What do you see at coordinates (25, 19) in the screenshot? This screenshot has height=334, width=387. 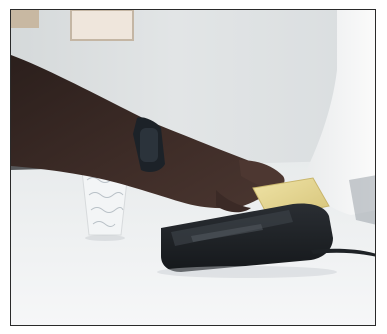 I see `shelf-box` at bounding box center [25, 19].